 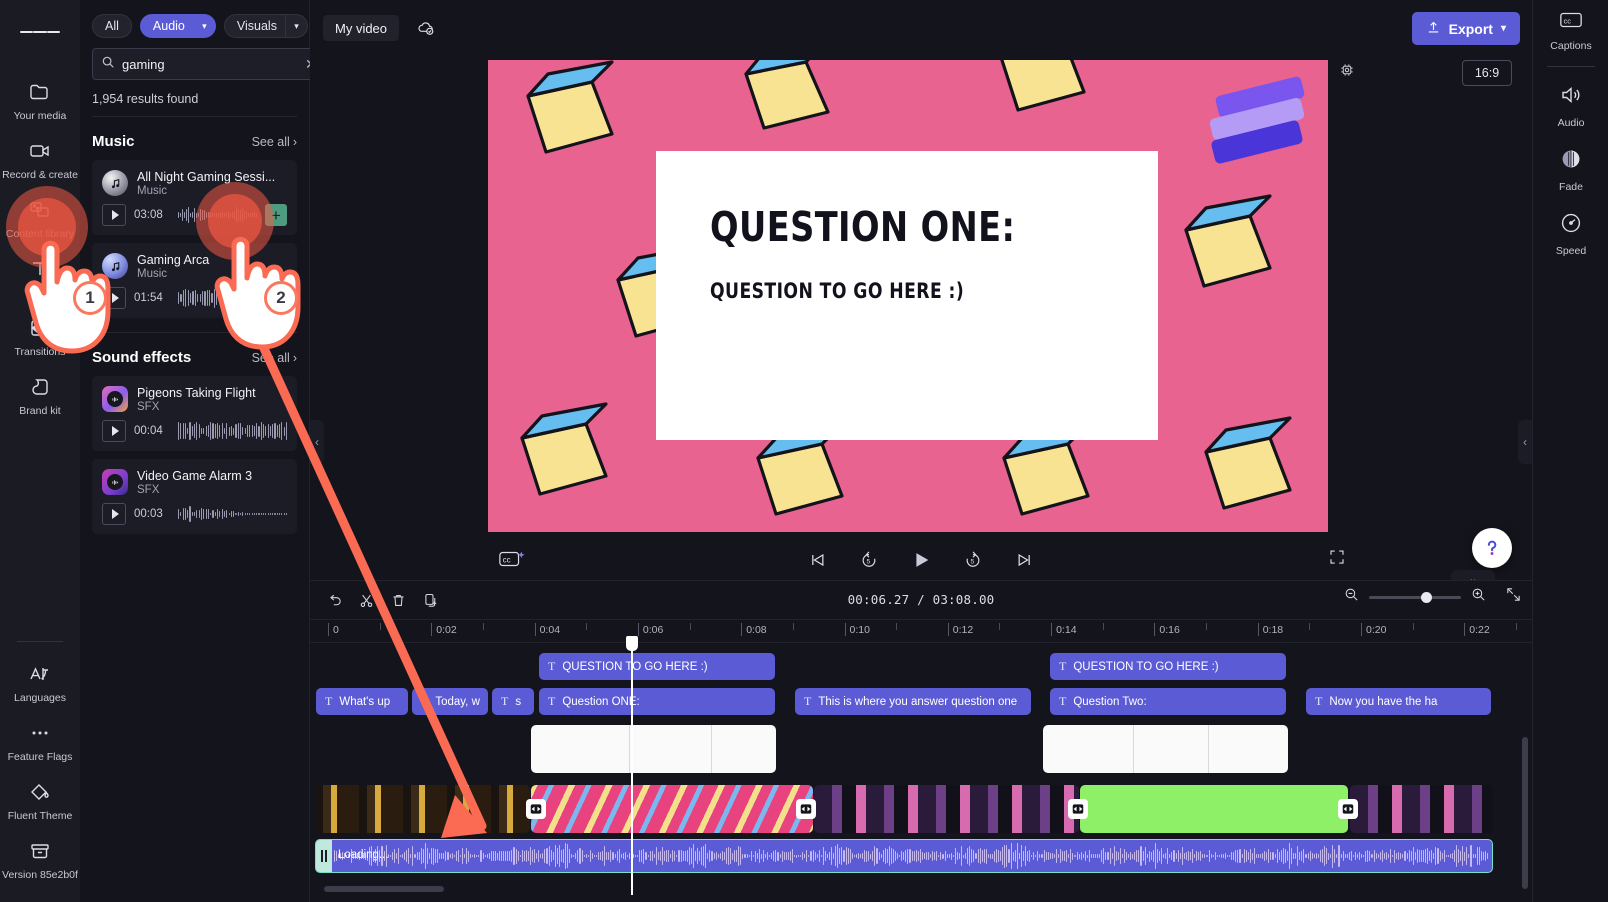 What do you see at coordinates (1492, 548) in the screenshot?
I see `help-button` at bounding box center [1492, 548].